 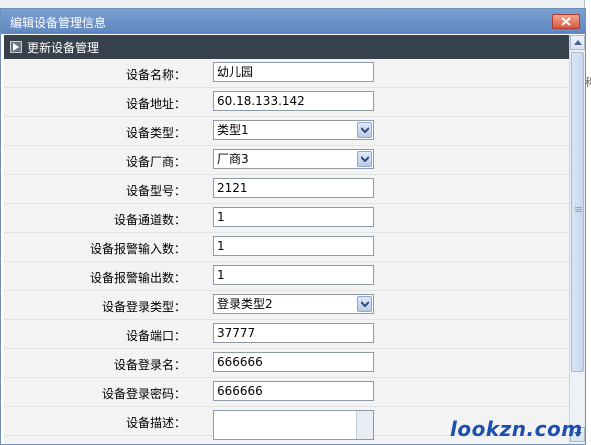 I want to click on form-row: 设备报警输出数： 1, so click(x=286, y=276).